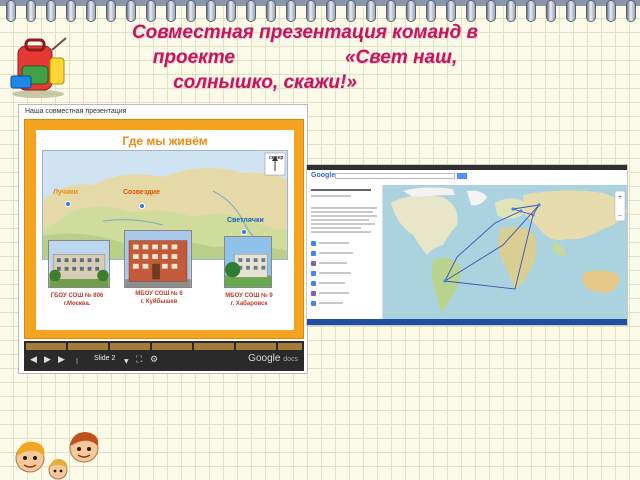 This screenshot has height=480, width=640. I want to click on school-label-3: МБОУ СОШ № 9 г. Хабаровск, so click(249, 300).